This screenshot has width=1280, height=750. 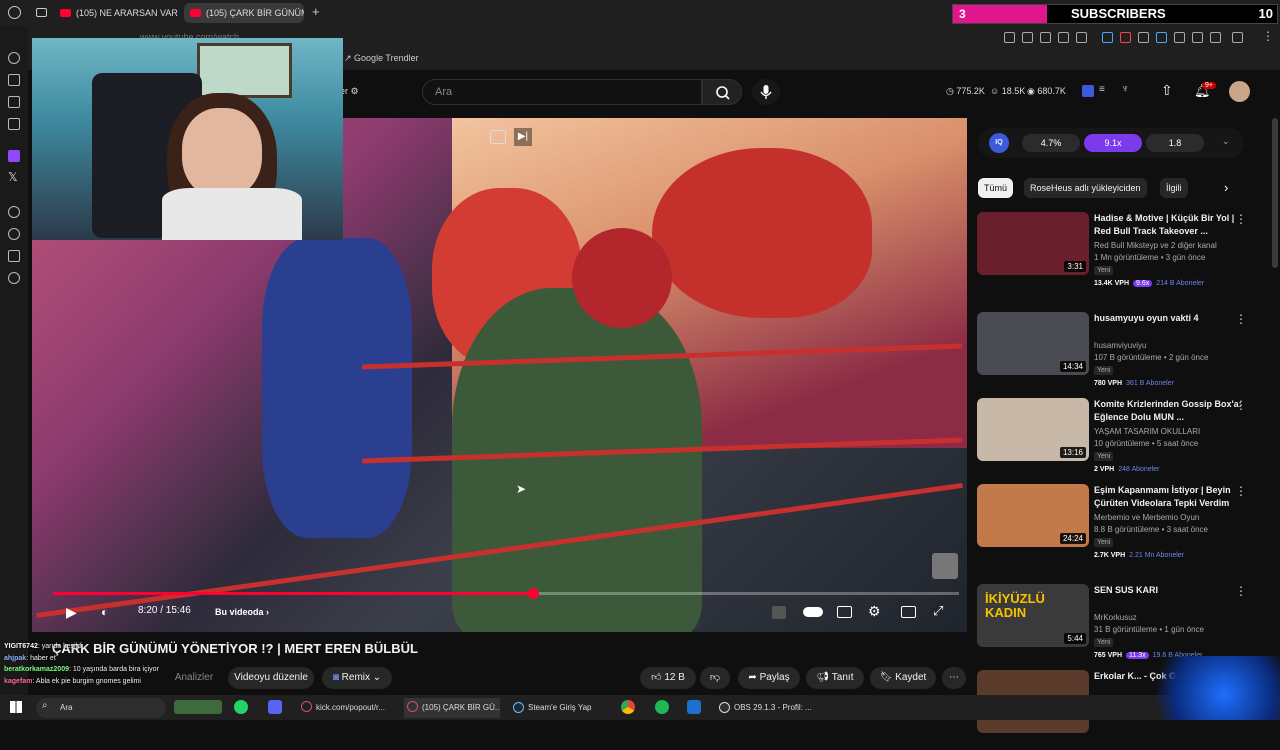 What do you see at coordinates (523, 137) in the screenshot?
I see `skip-icon: ▶|` at bounding box center [523, 137].